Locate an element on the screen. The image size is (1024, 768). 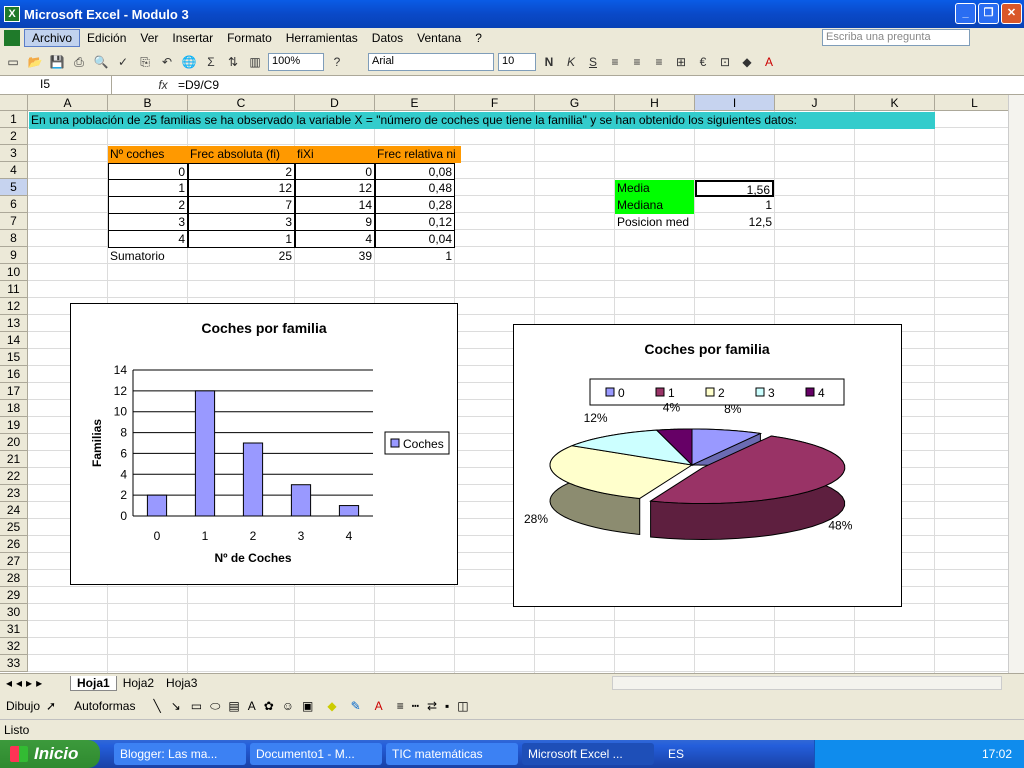
menu-herramientas: Herramientas is located at coordinates (322, 38).